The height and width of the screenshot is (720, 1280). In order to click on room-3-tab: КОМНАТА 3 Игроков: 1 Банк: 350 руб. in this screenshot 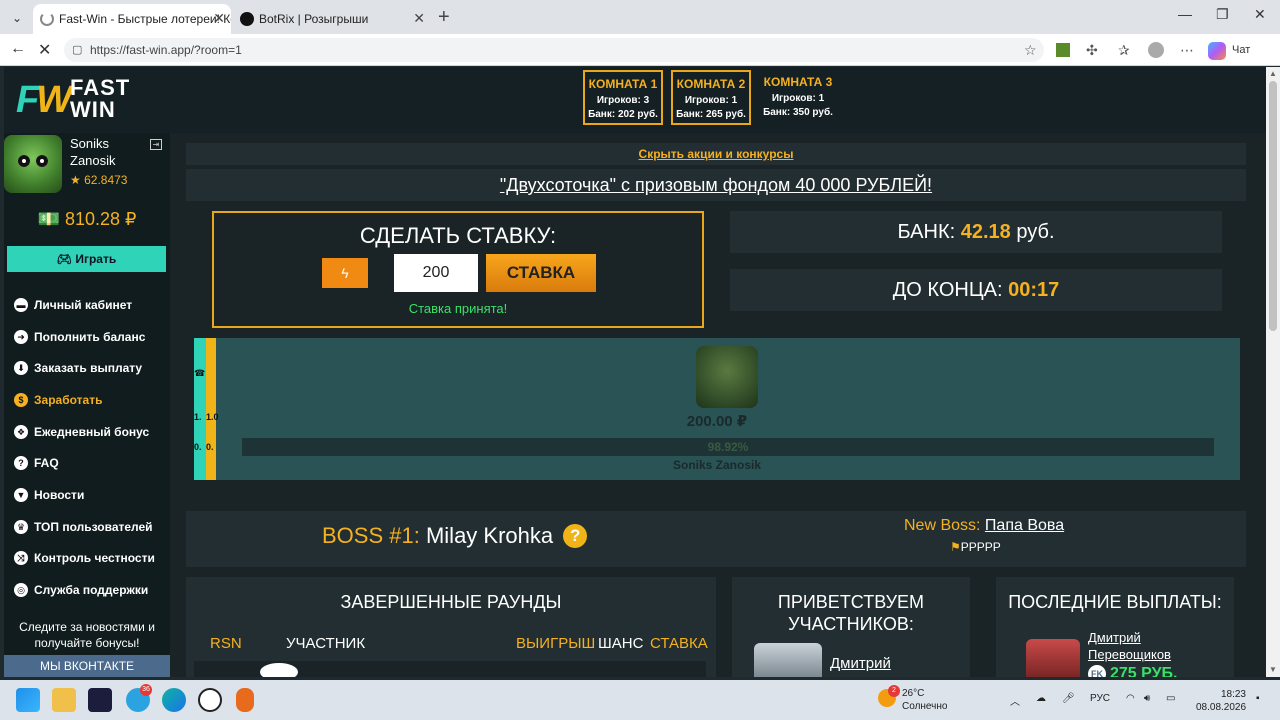, I will do `click(798, 97)`.